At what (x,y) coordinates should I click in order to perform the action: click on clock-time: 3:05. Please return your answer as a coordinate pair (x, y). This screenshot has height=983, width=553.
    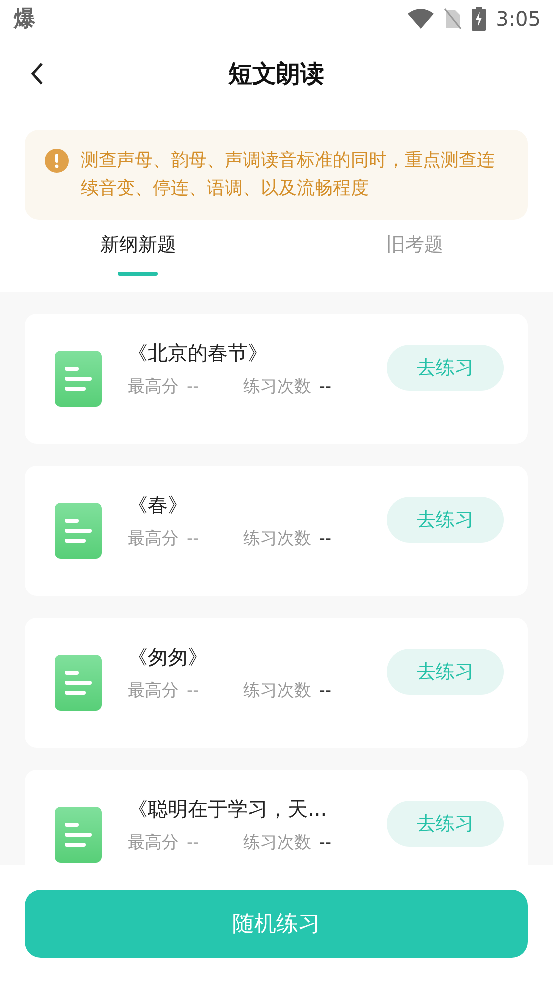
    Looking at the image, I should click on (518, 19).